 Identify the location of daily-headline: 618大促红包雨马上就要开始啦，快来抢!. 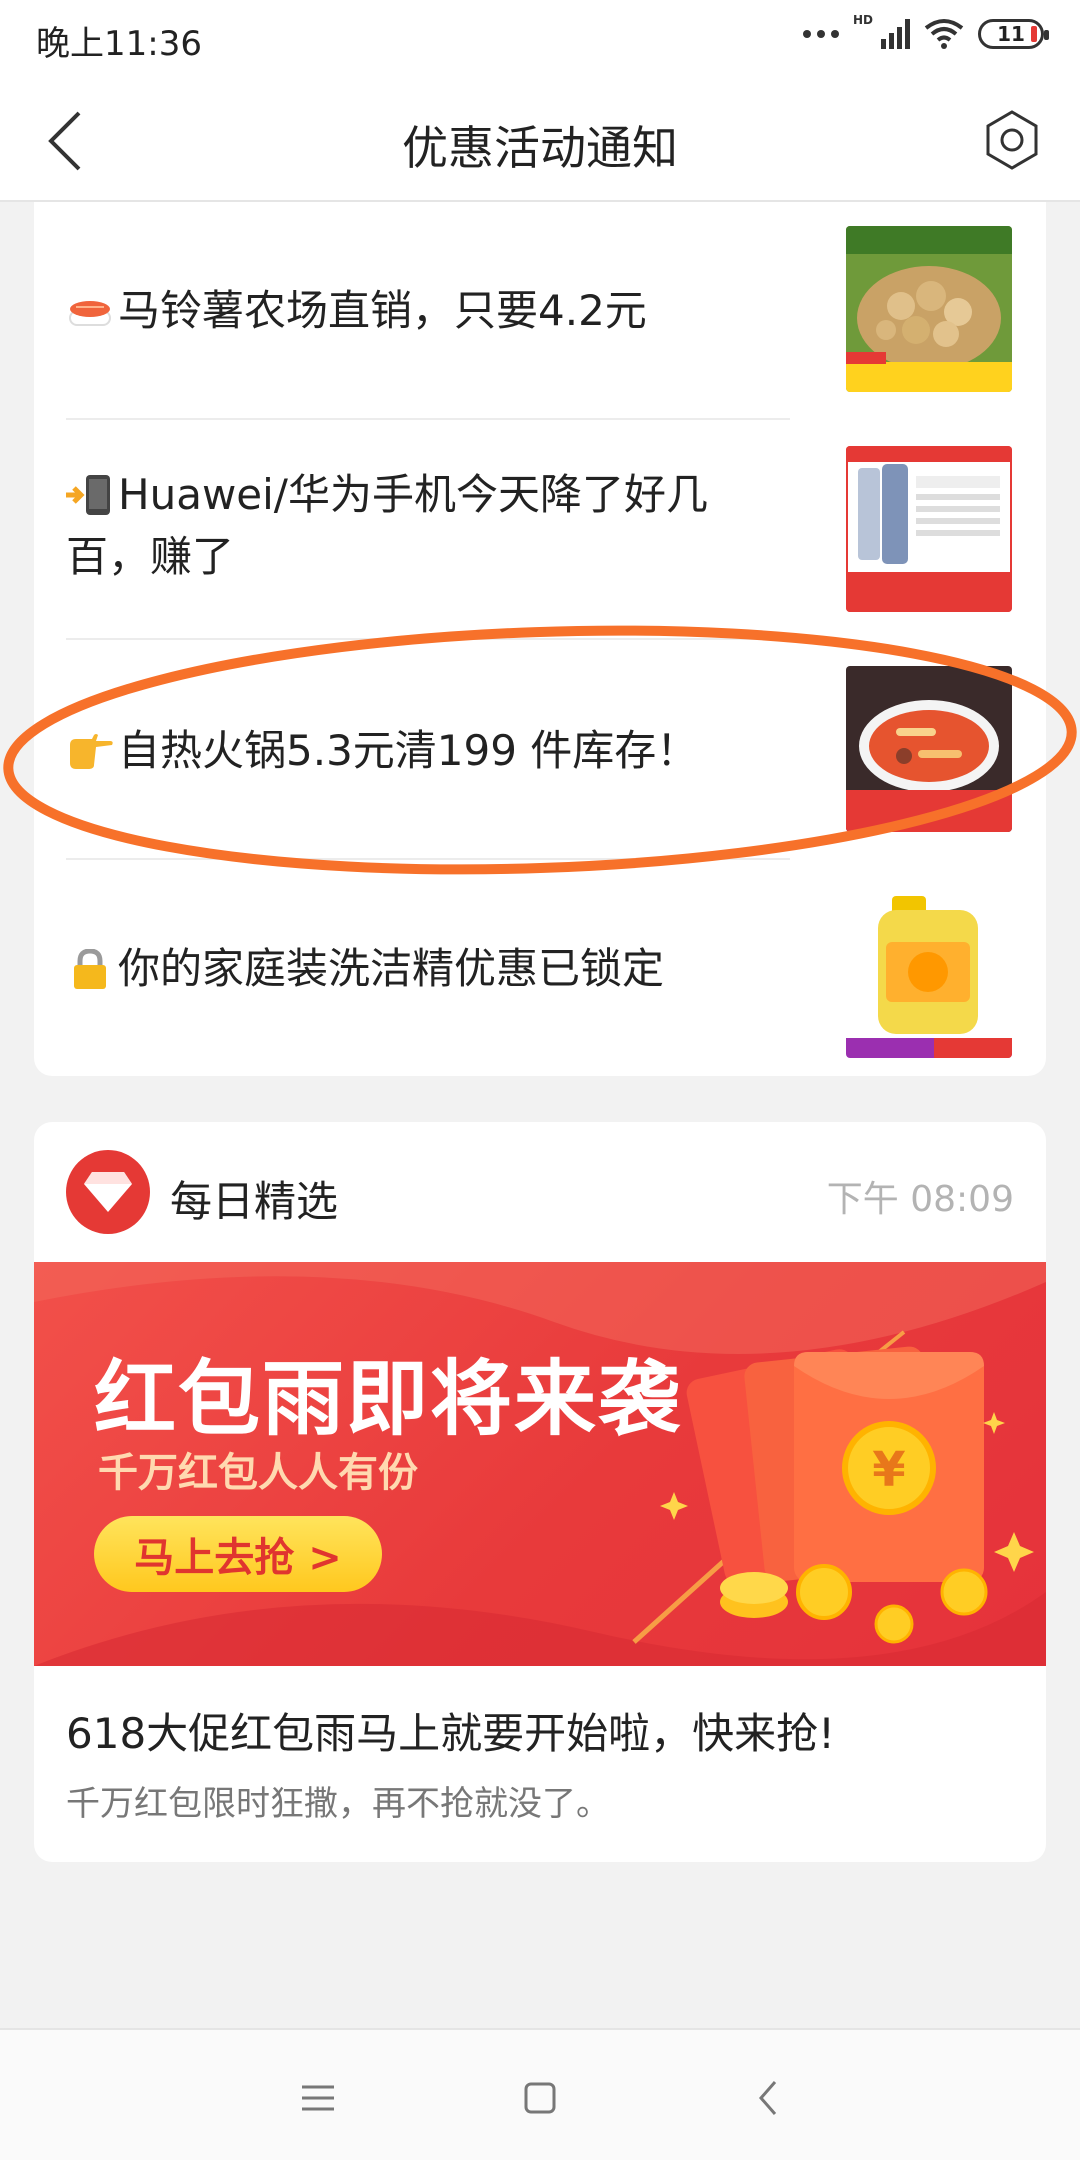
(451, 1733).